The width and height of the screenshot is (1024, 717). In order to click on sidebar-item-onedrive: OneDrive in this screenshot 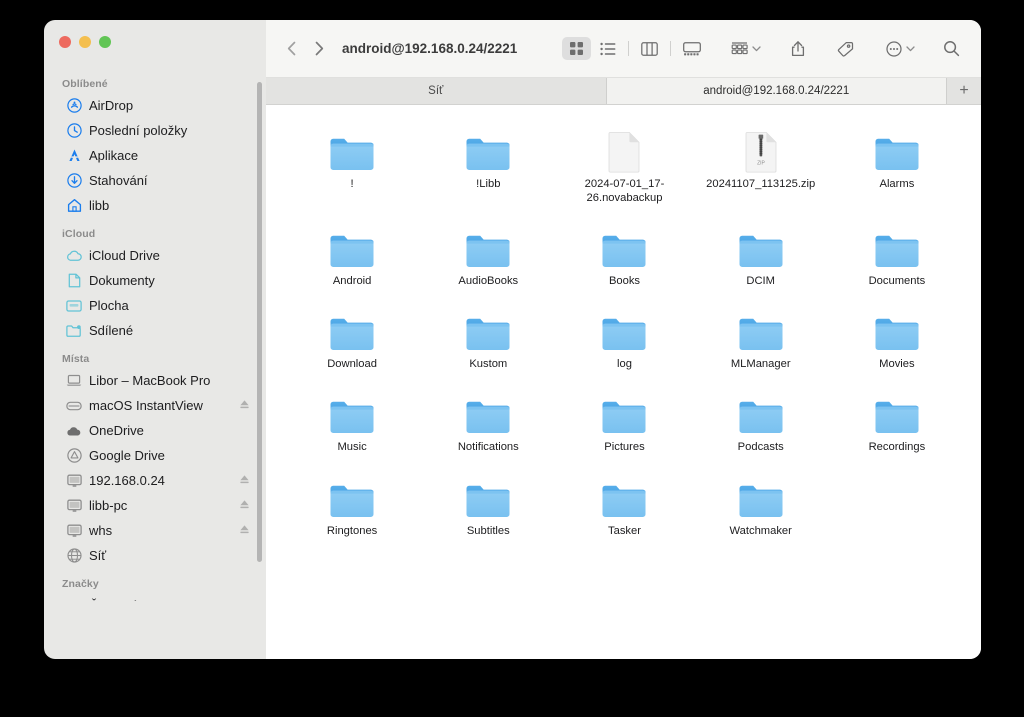, I will do `click(155, 430)`.